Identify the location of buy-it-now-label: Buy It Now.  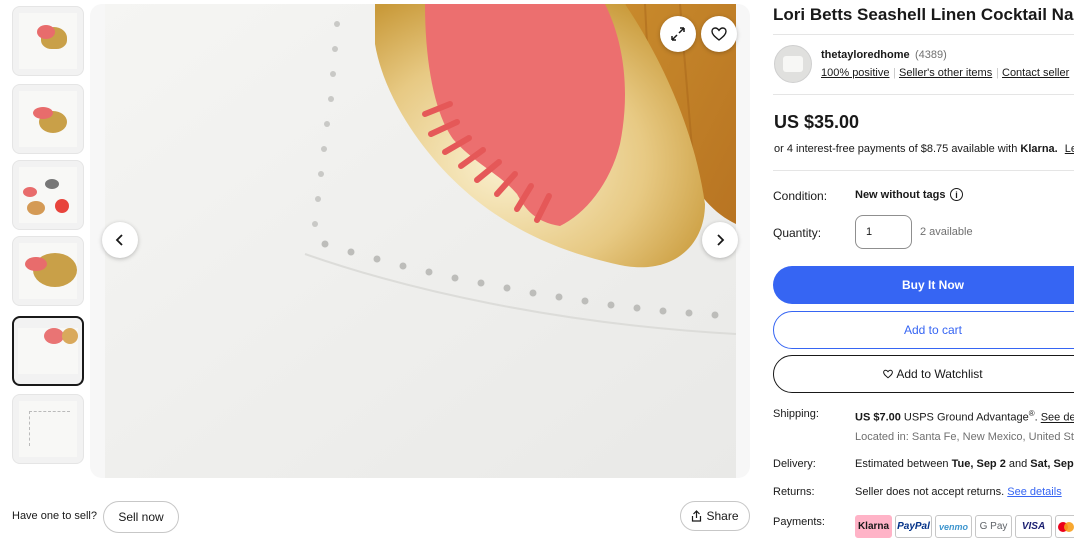
(933, 285).